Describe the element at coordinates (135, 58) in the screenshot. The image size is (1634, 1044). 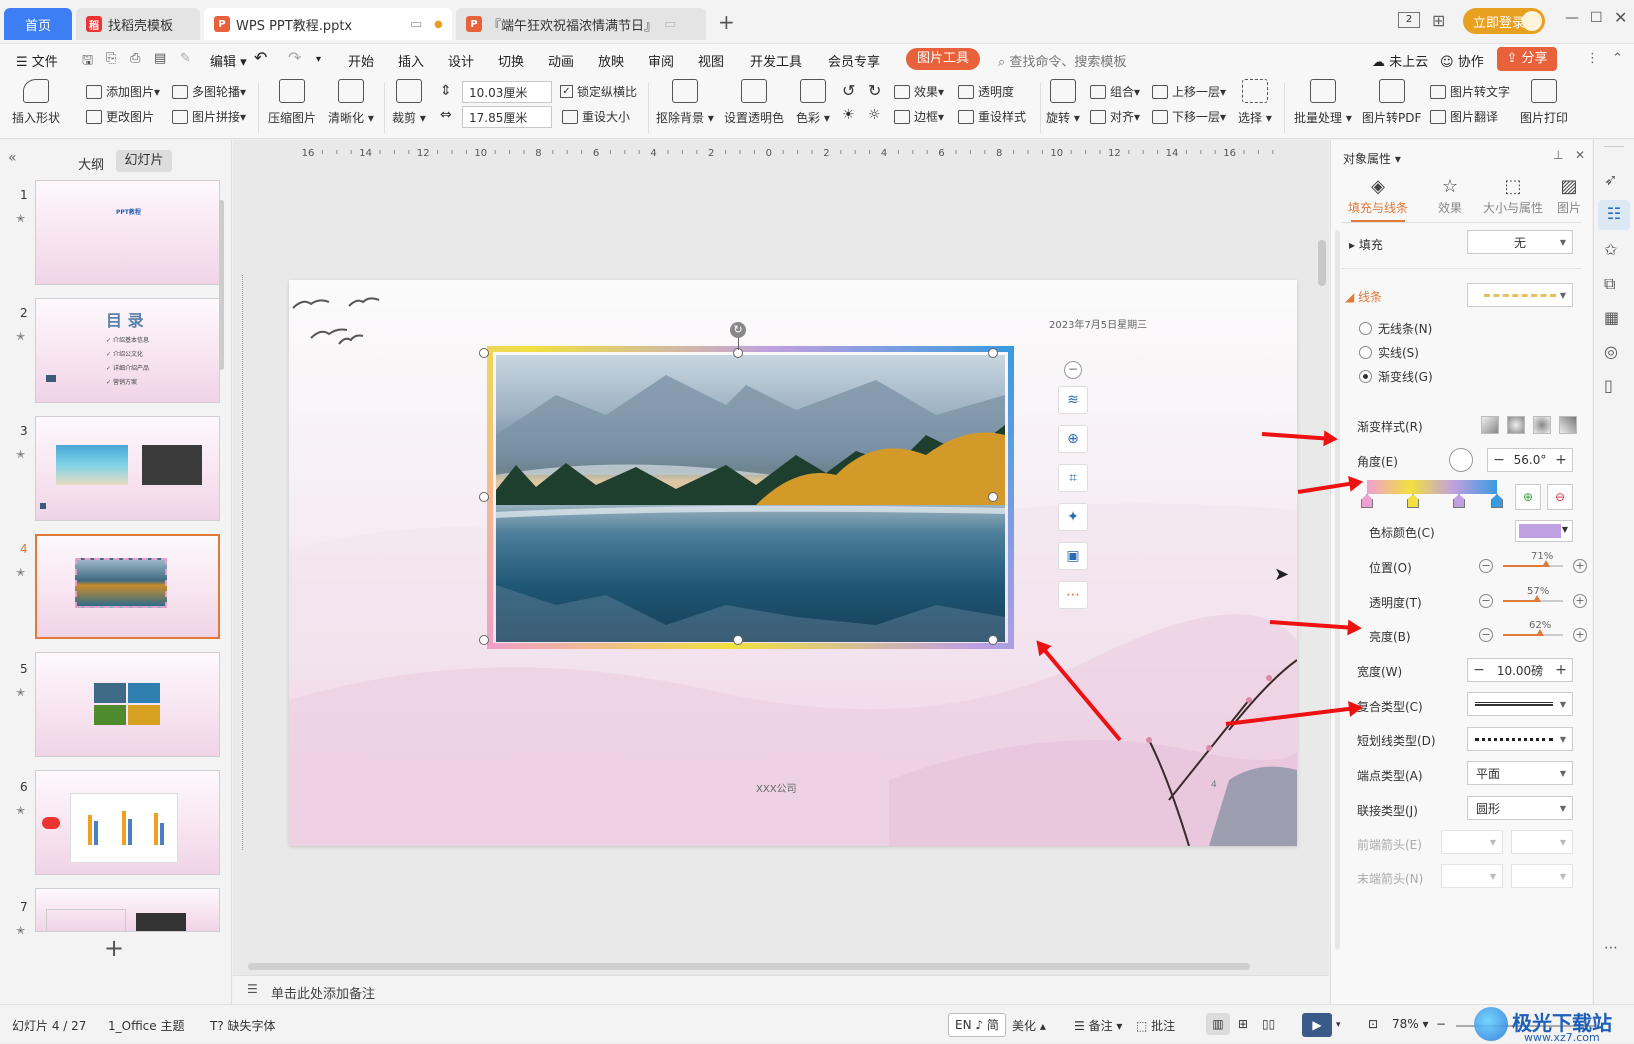
I see `print-icon: ⎙` at that location.